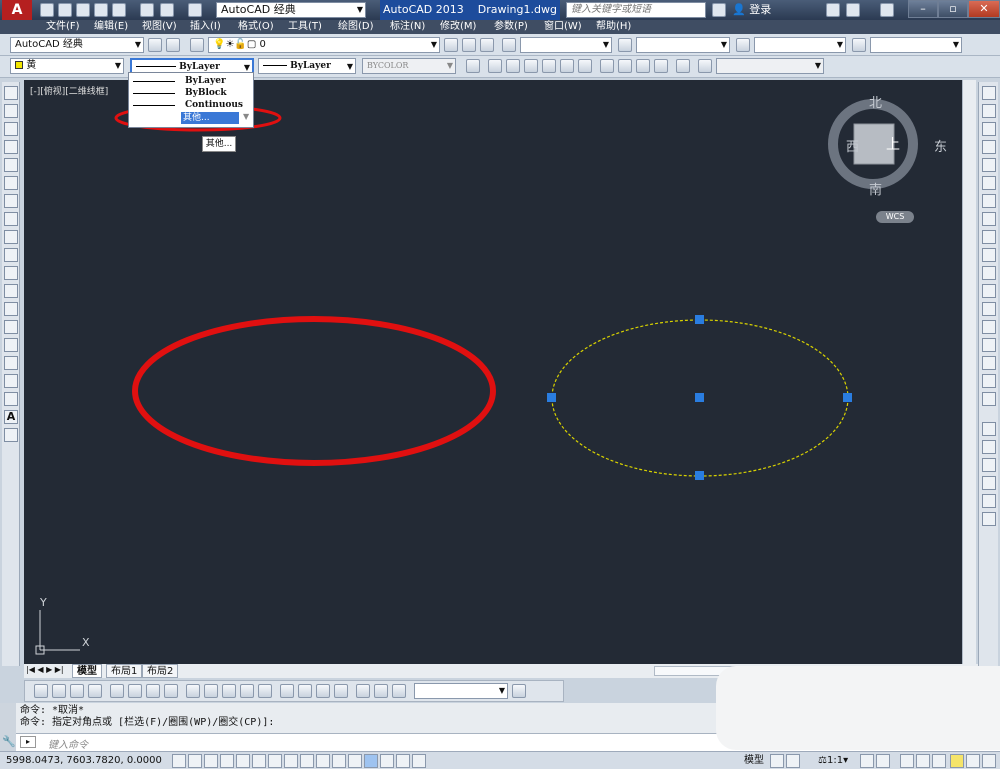 The image size is (1000, 769). What do you see at coordinates (11, 417) in the screenshot?
I see `multiline-text-icon: A` at bounding box center [11, 417].